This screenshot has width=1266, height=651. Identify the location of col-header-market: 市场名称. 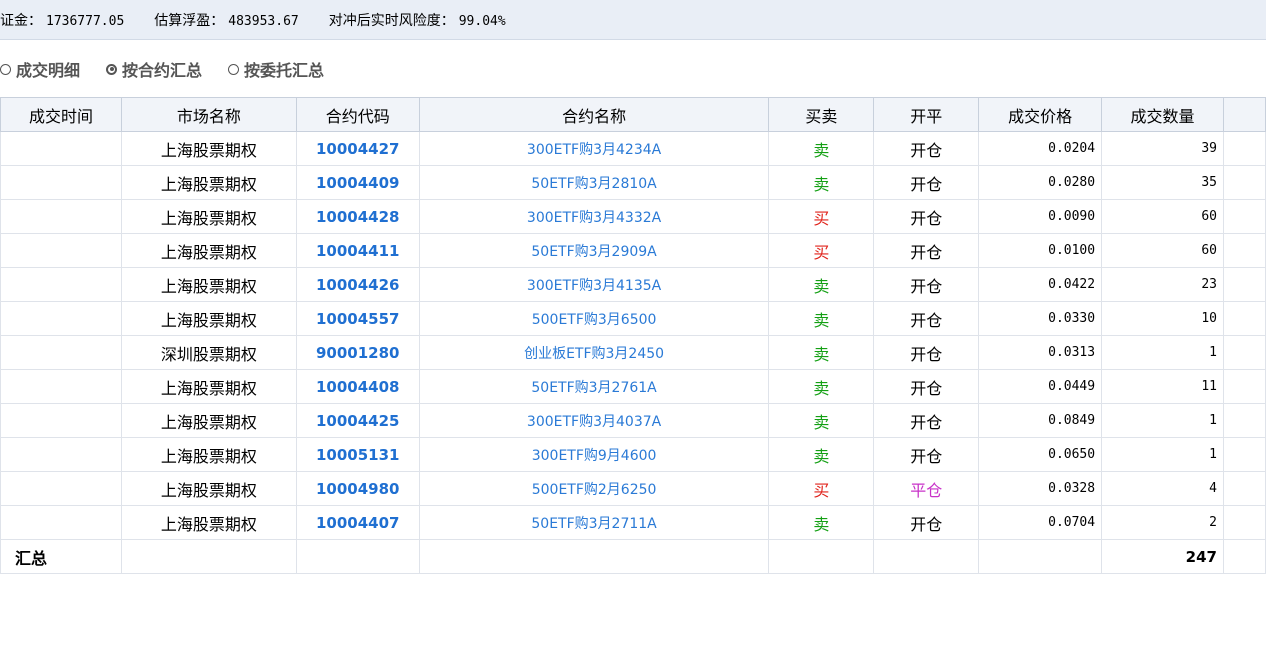
(208, 114).